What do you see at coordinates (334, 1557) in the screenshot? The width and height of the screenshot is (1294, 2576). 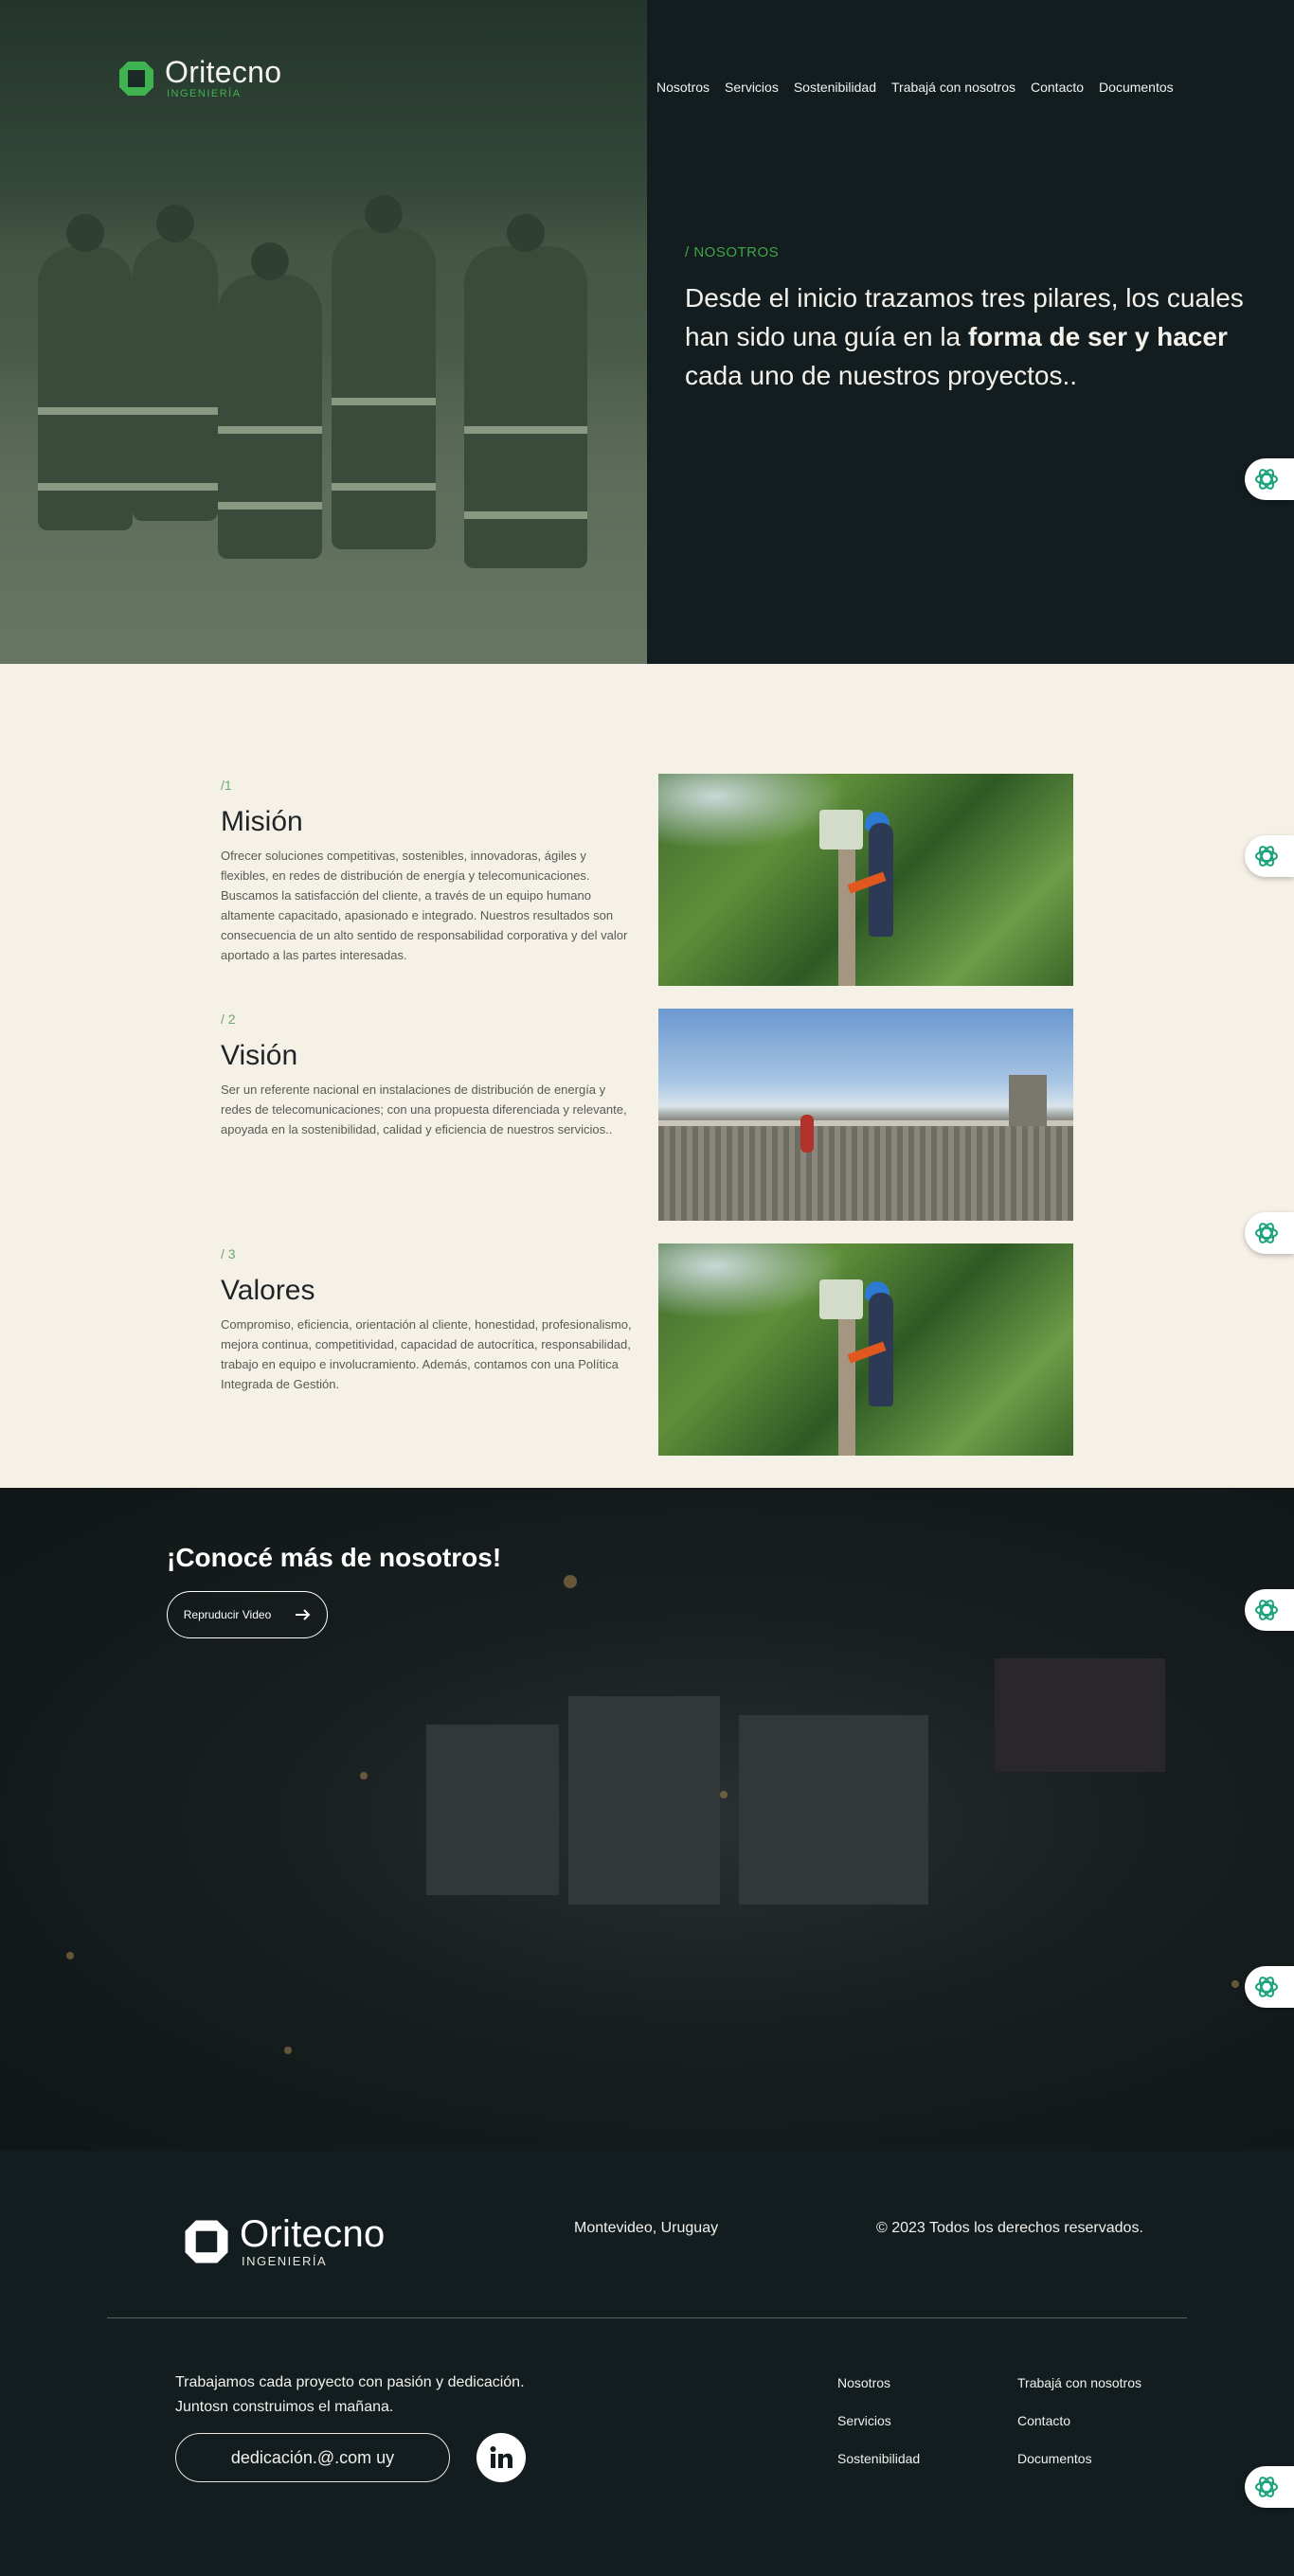 I see `video-title: ¡Conocé más de nosotros!` at bounding box center [334, 1557].